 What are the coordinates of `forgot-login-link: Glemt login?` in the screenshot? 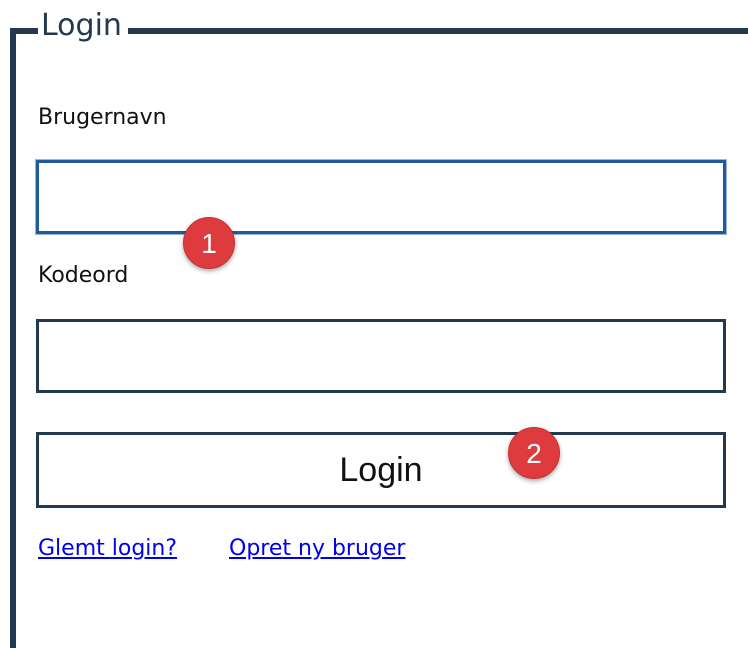 It's located at (107, 549).